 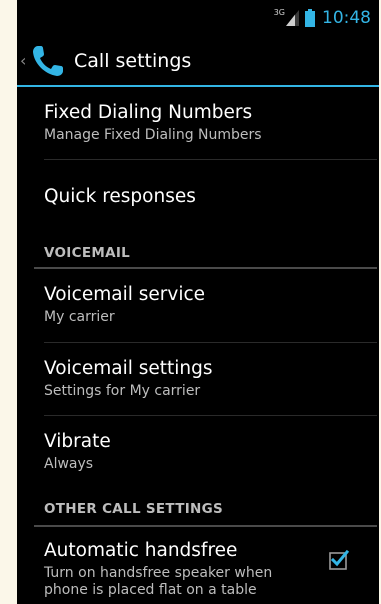 I want to click on category-title: VOICEMAIL, so click(x=87, y=253).